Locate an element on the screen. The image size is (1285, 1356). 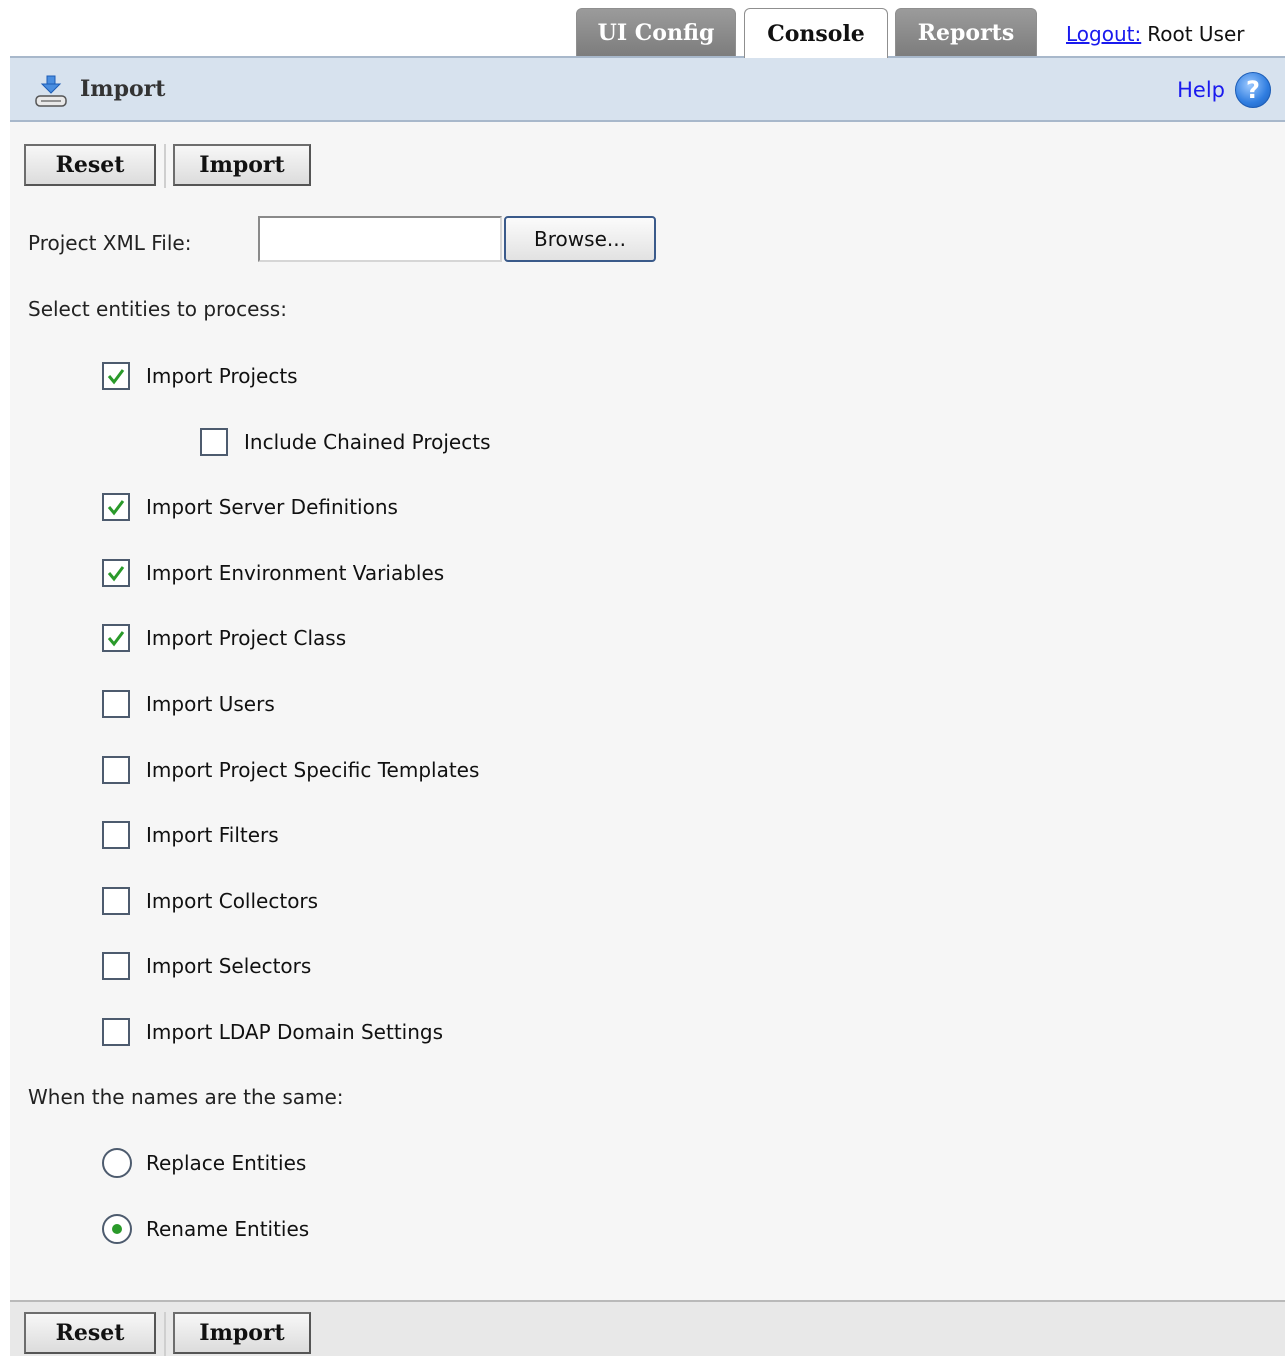
reset-button: Reset is located at coordinates (90, 165).